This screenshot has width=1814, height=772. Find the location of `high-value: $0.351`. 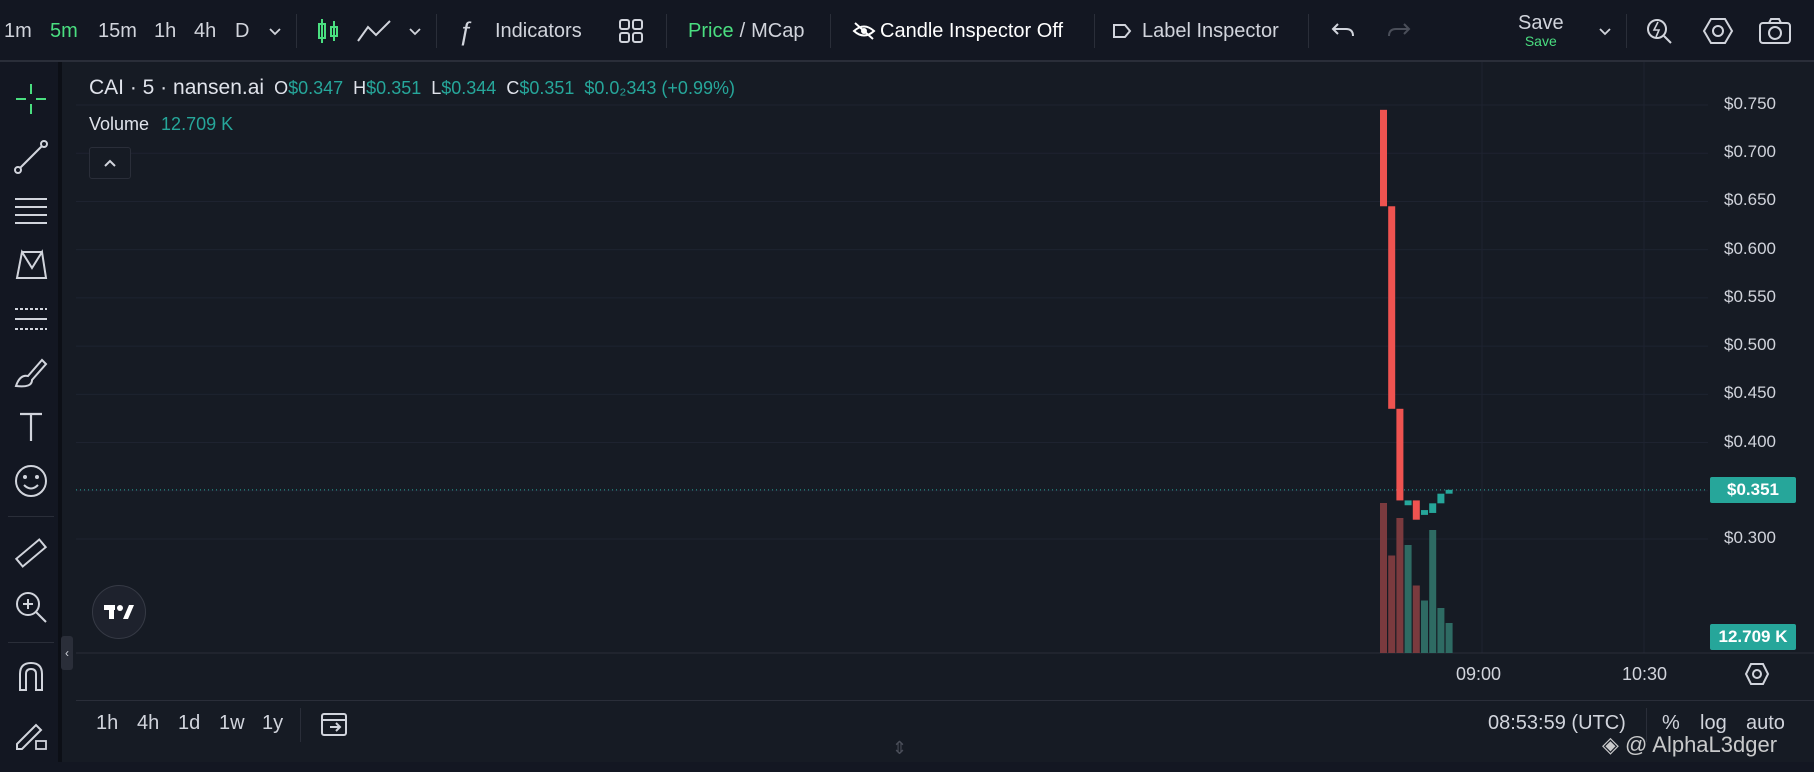

high-value: $0.351 is located at coordinates (394, 88).